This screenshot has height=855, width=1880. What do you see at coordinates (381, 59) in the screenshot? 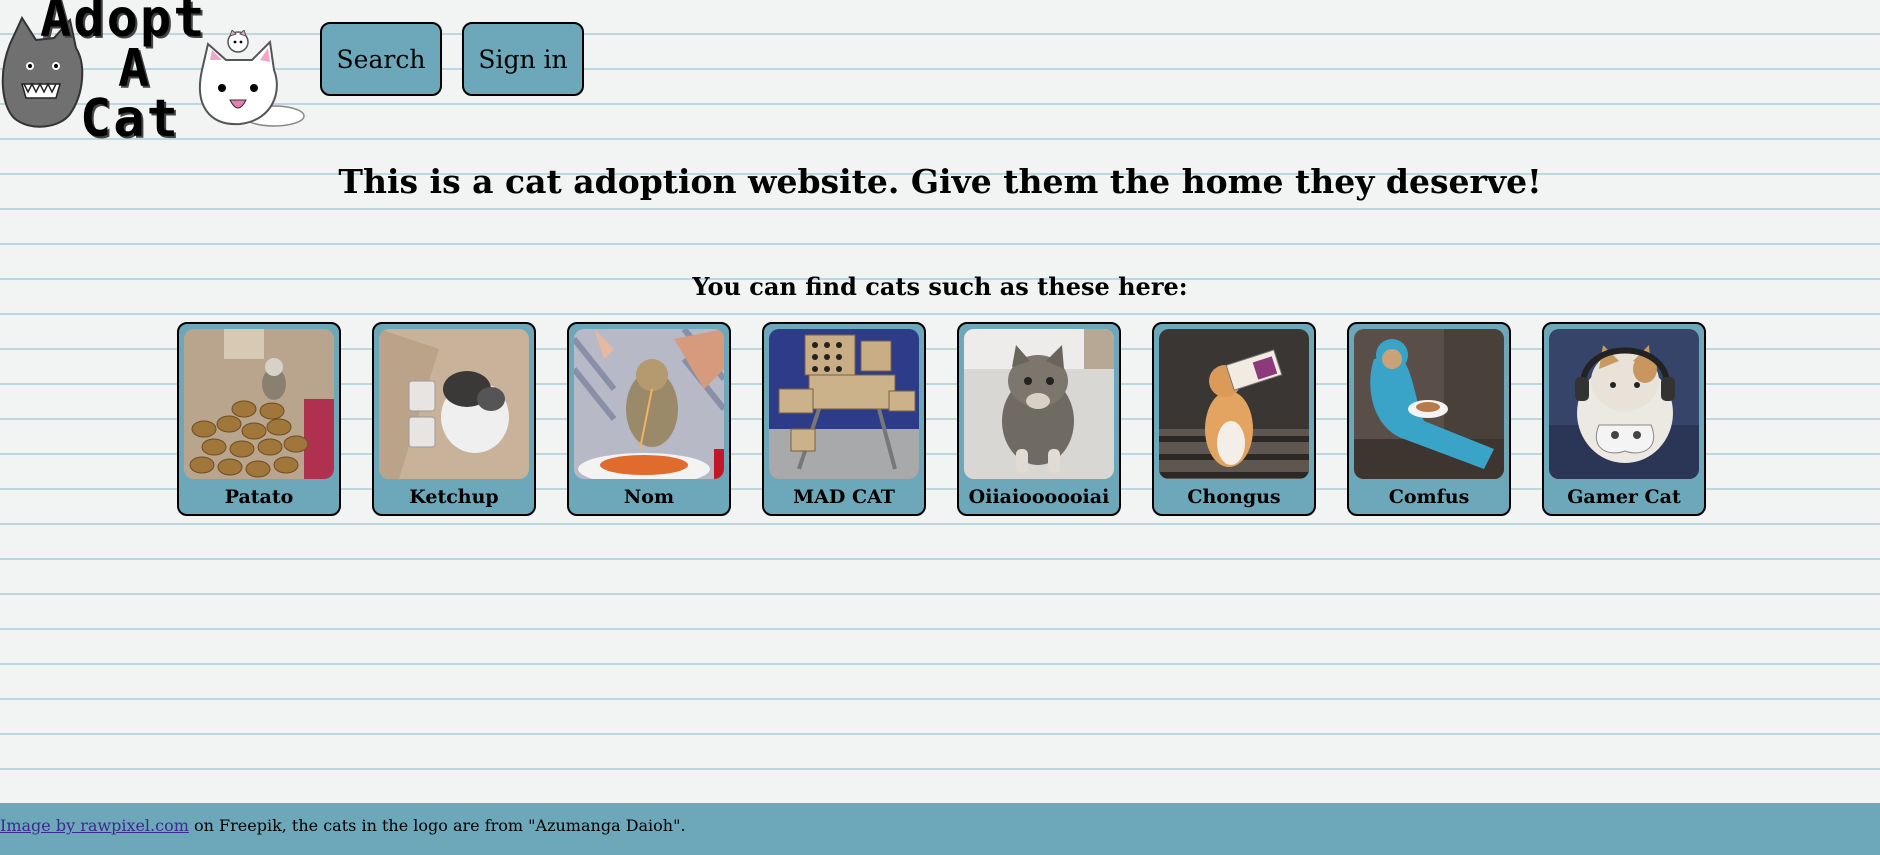
I see `search-button: Search` at bounding box center [381, 59].